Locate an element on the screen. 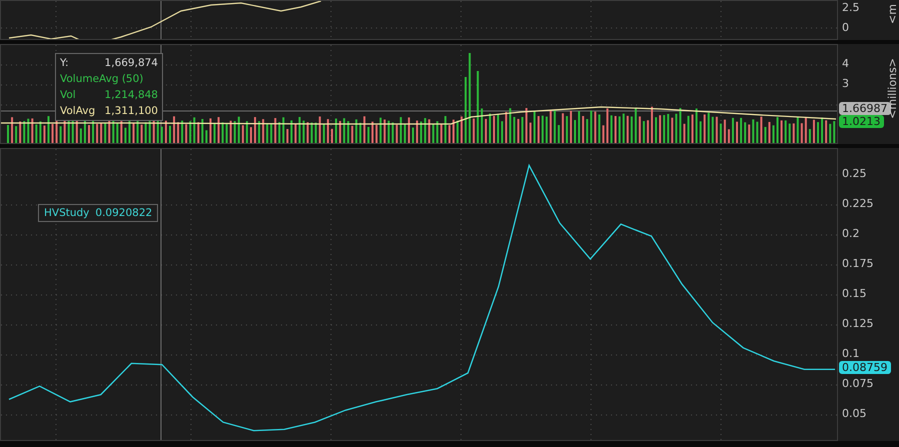 The height and width of the screenshot is (447, 899). price-label: 1.0213 is located at coordinates (861, 121).